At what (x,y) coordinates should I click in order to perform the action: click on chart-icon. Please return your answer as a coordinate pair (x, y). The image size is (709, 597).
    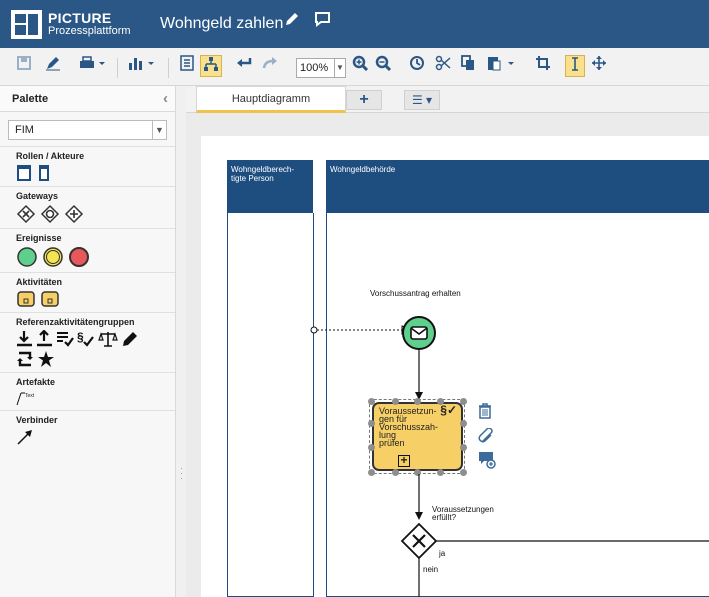
    Looking at the image, I should click on (142, 66).